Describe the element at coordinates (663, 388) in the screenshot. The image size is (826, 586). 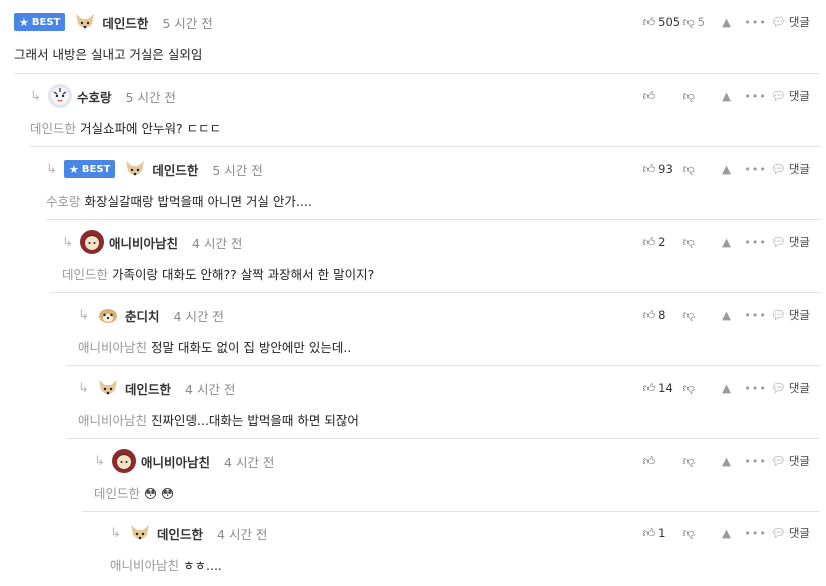
I see `like-button: 👍︎ 14` at that location.